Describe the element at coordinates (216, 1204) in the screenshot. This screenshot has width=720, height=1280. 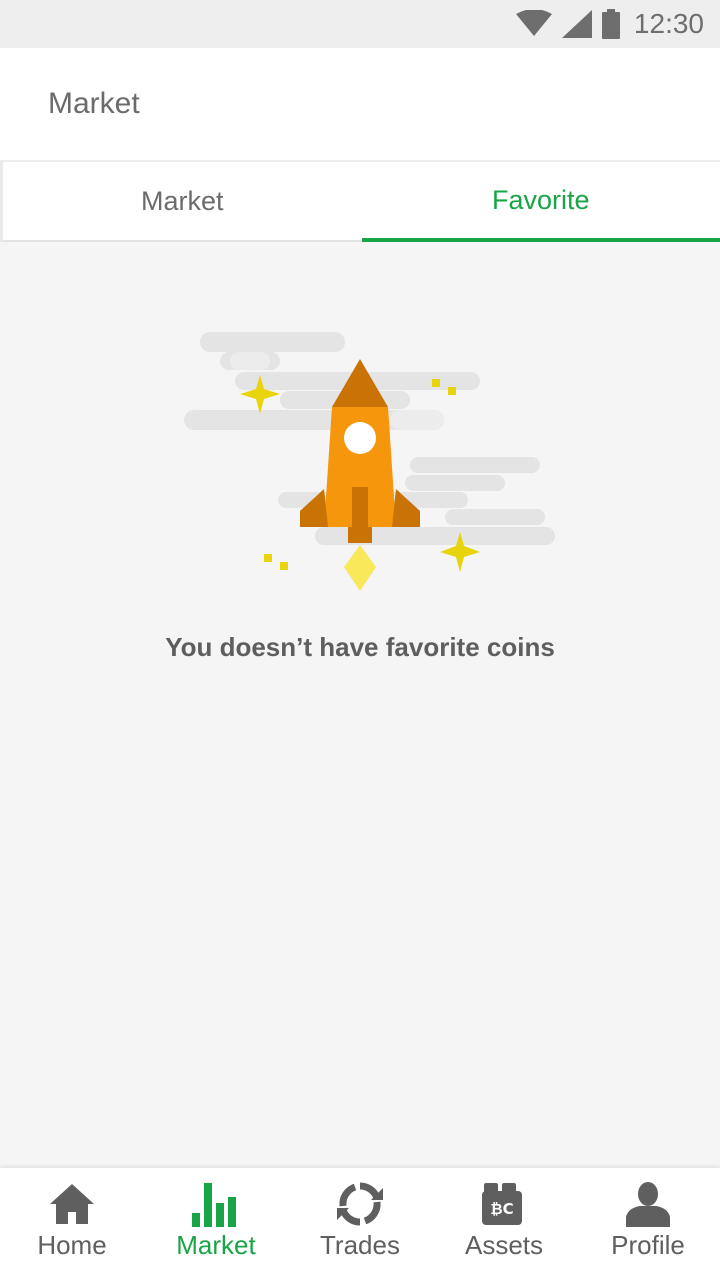
I see `bar-chart-icon` at that location.